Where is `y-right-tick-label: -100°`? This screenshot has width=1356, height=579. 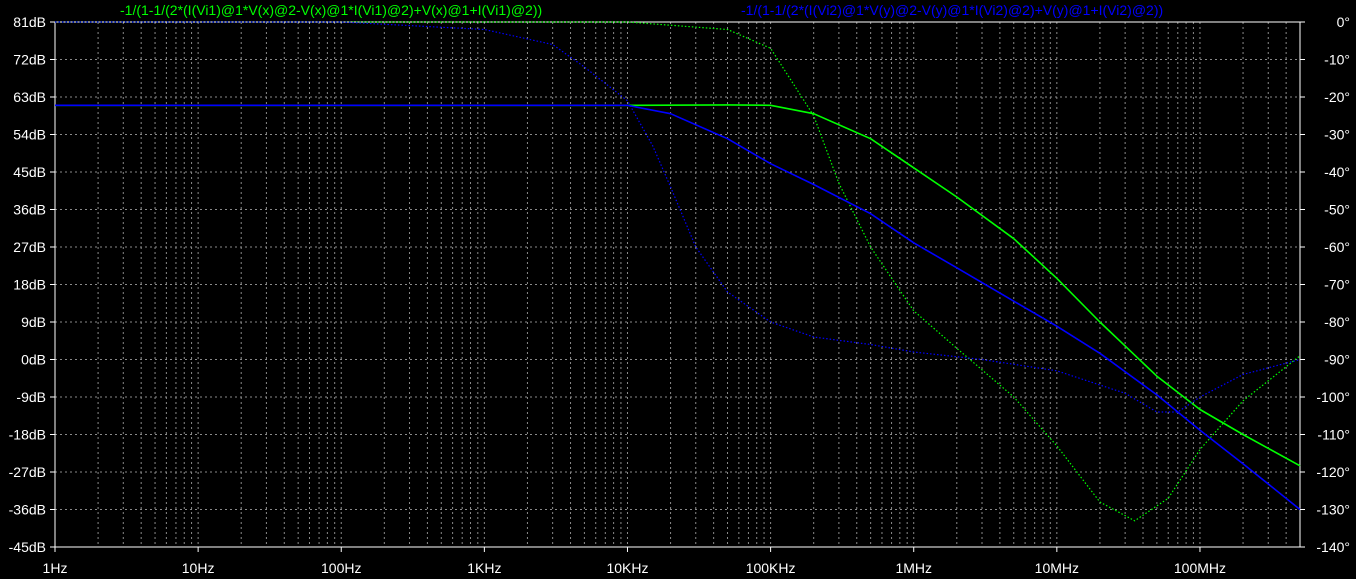
y-right-tick-label: -100° is located at coordinates (1333, 397).